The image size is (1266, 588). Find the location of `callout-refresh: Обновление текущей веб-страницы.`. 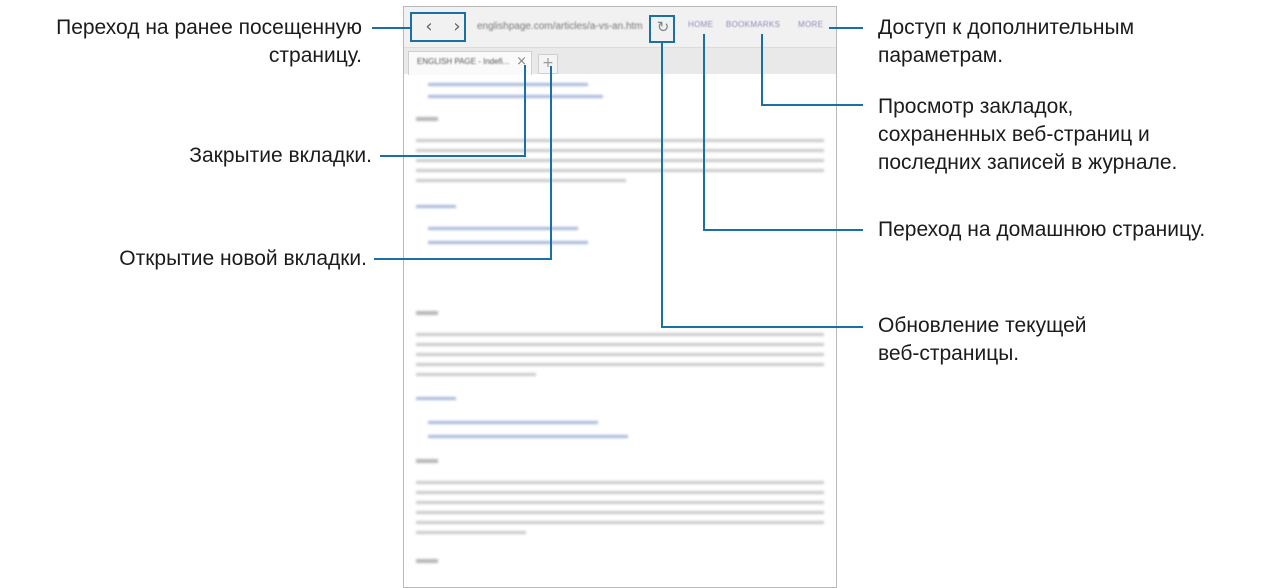

callout-refresh: Обновление текущей веб-страницы. is located at coordinates (982, 340).